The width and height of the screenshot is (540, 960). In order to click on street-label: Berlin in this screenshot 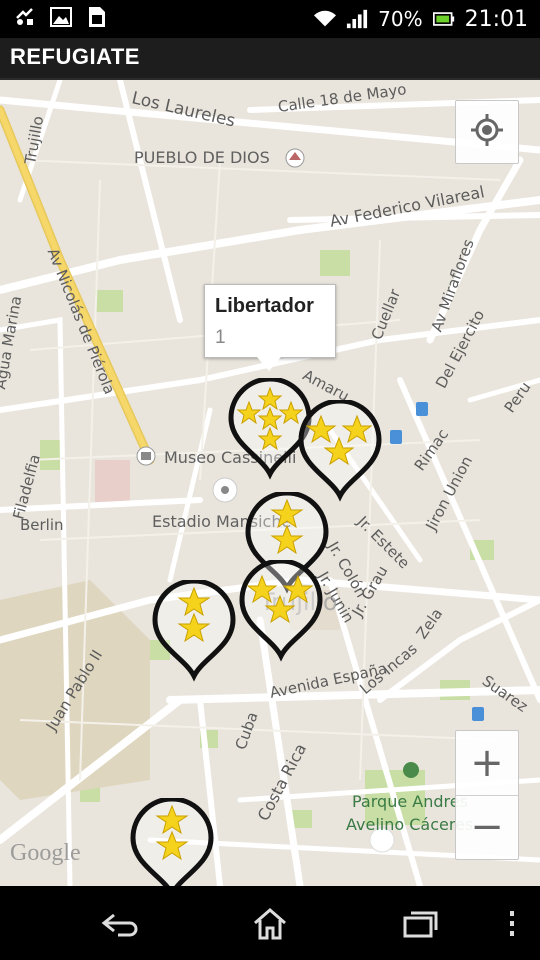, I will do `click(42, 525)`.